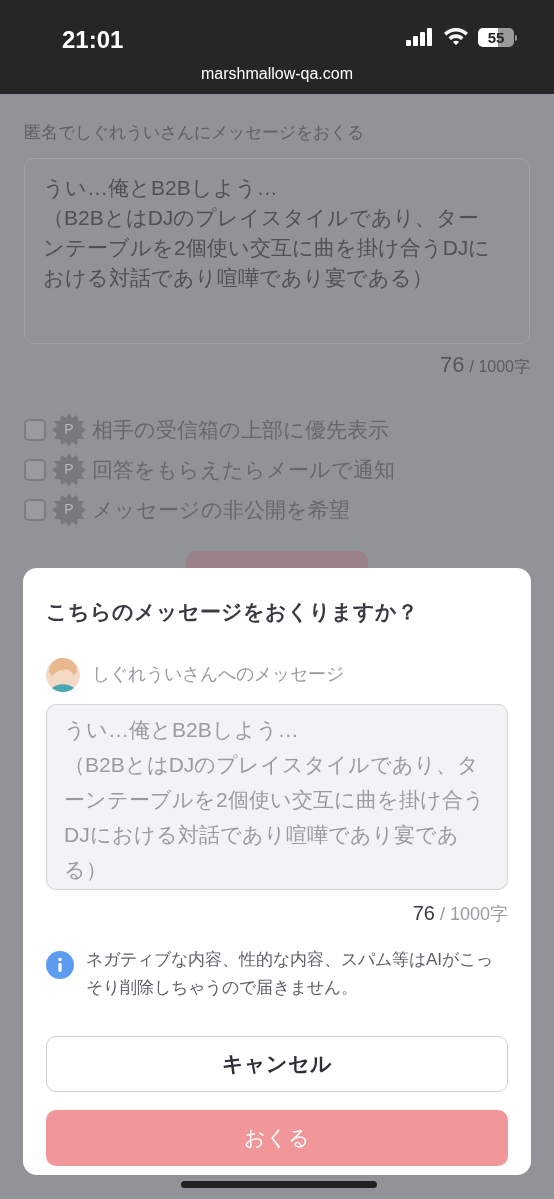 Image resolution: width=554 pixels, height=1199 pixels. What do you see at coordinates (496, 37) in the screenshot?
I see `battery-indicator: 55` at bounding box center [496, 37].